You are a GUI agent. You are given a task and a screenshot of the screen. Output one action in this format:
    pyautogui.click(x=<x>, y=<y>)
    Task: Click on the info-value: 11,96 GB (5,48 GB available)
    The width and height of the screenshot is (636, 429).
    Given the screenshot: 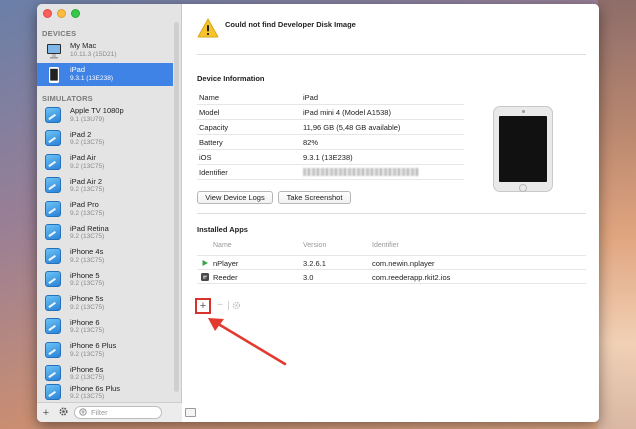 What is the action you would take?
    pyautogui.click(x=352, y=127)
    